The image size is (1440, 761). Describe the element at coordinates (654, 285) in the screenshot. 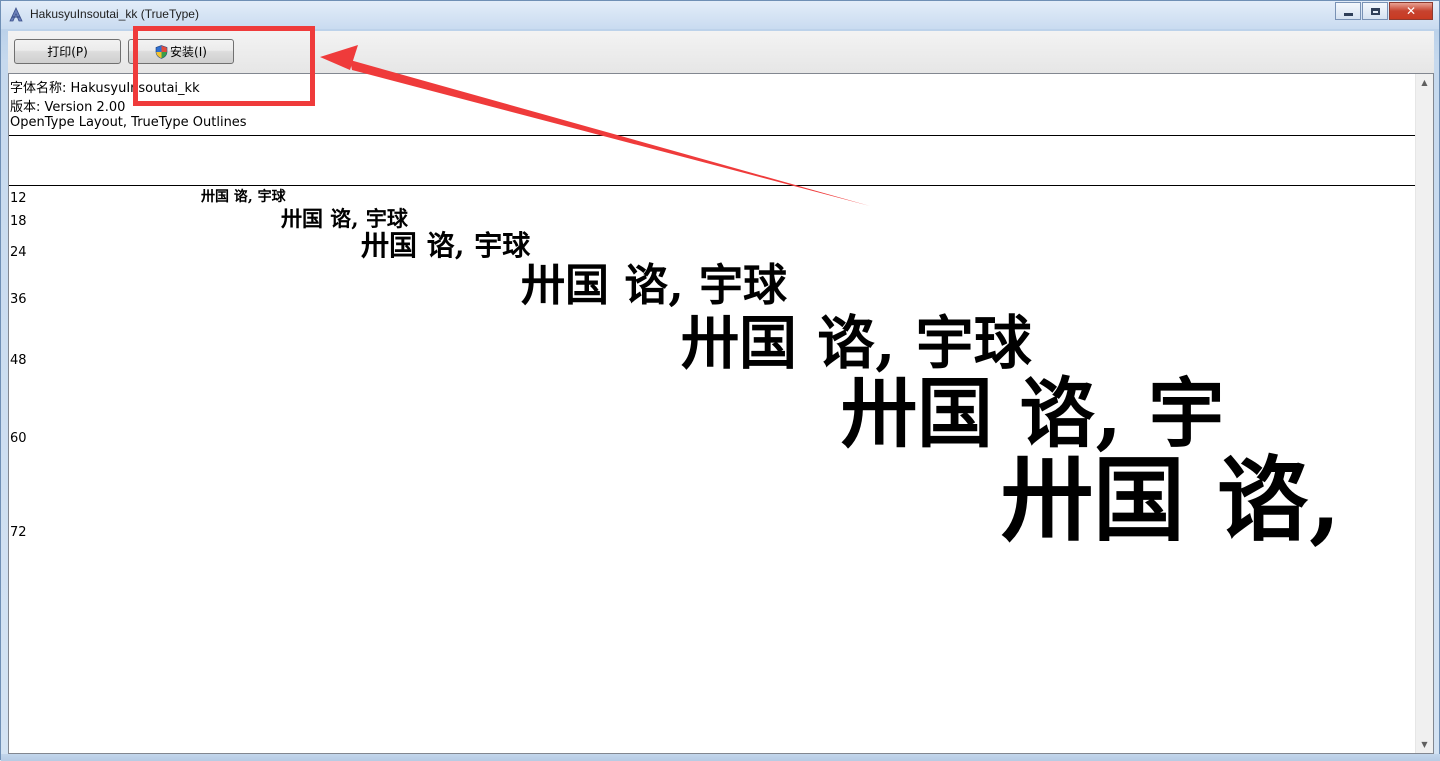

I see `sample-text-36: 卅国 谘, 宇球` at that location.